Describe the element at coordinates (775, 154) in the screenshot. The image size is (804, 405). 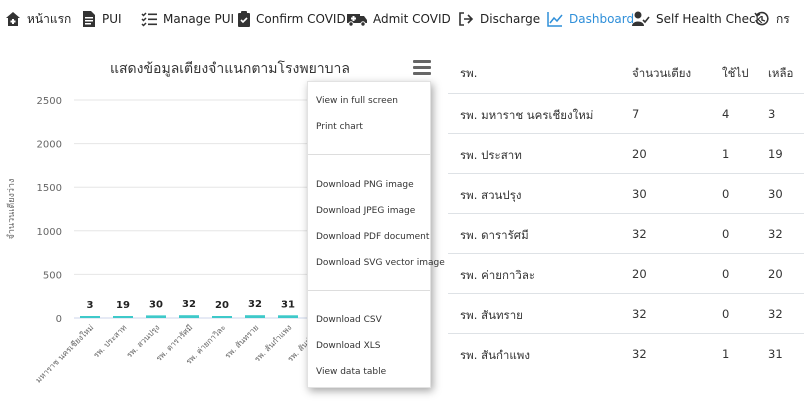
I see `table-cell: 19` at that location.